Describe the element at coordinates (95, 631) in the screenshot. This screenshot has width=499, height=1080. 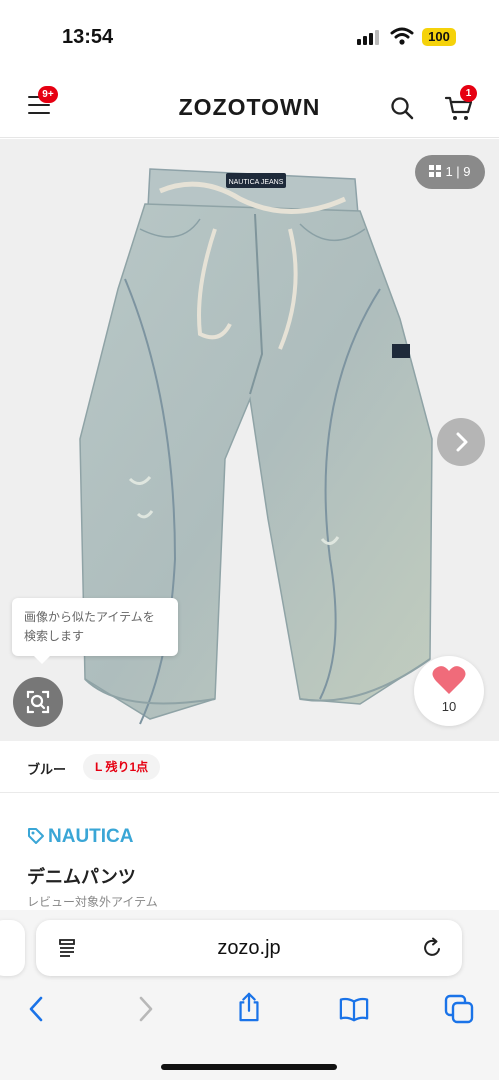
I see `visual-search-tooltip: 画像から似たアイテムを検索します` at that location.